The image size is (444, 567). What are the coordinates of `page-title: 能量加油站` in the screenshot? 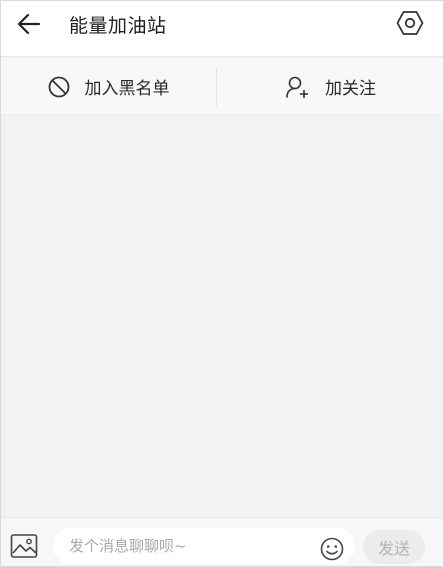 It's located at (118, 26).